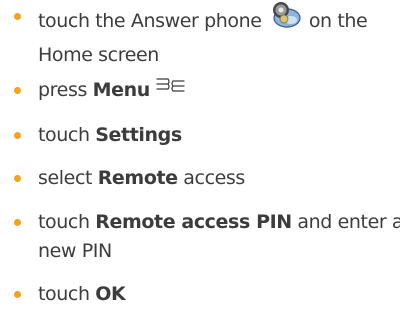  What do you see at coordinates (138, 135) in the screenshot?
I see `step-text-bold: Settings` at bounding box center [138, 135].